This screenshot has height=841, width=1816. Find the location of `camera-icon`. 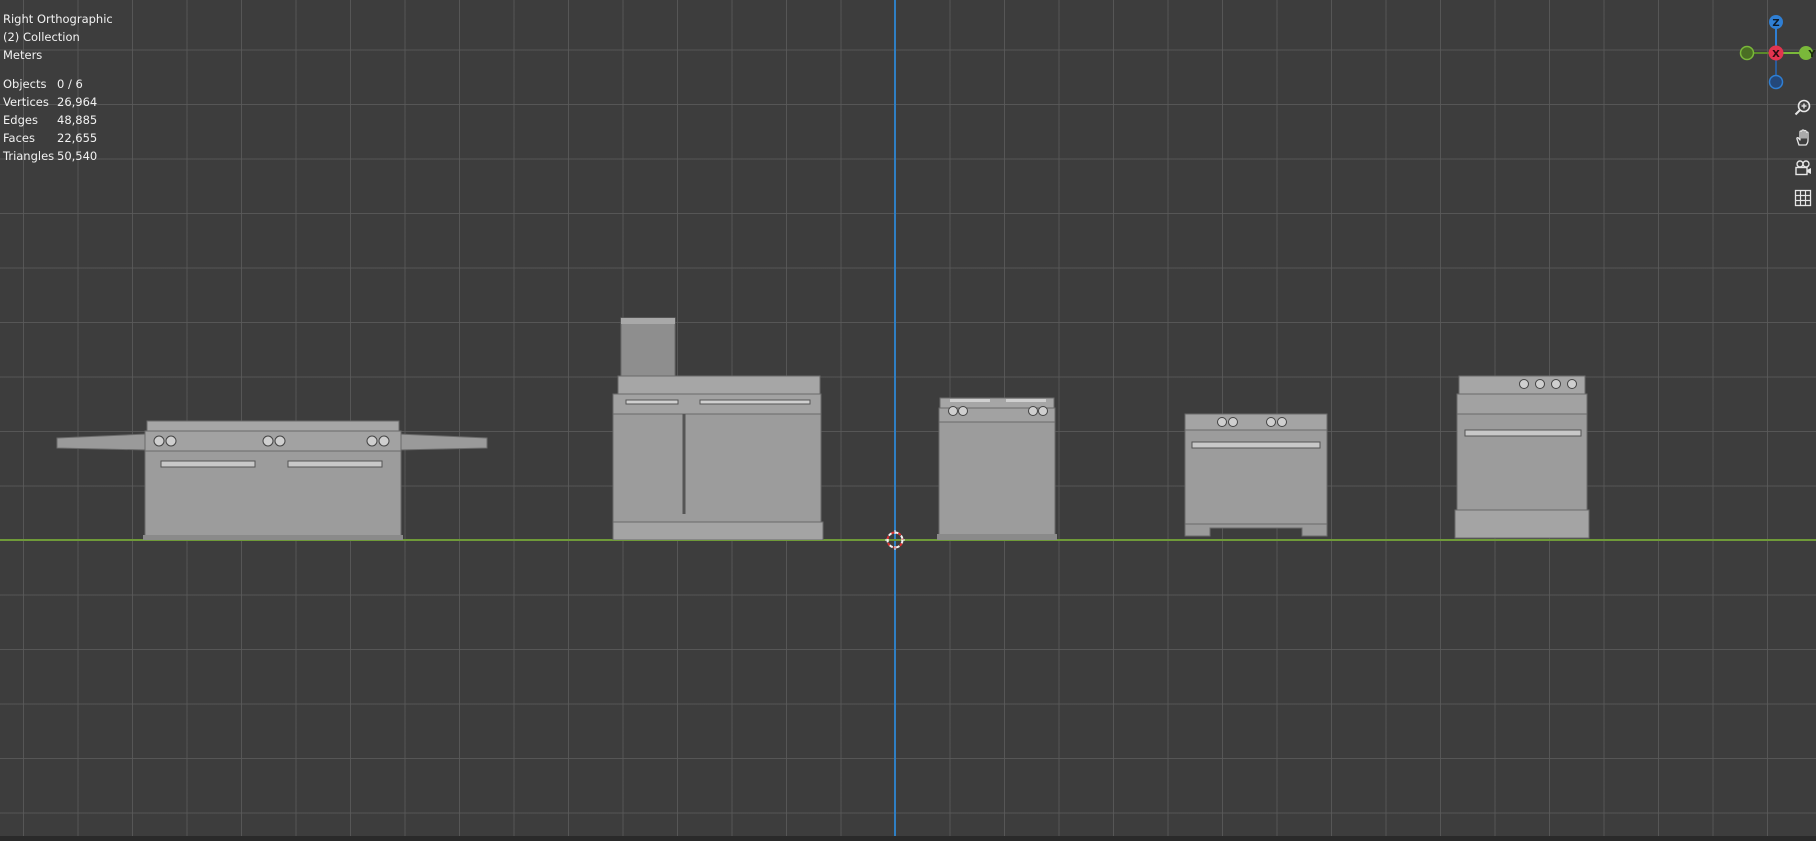

camera-icon is located at coordinates (1803, 168).